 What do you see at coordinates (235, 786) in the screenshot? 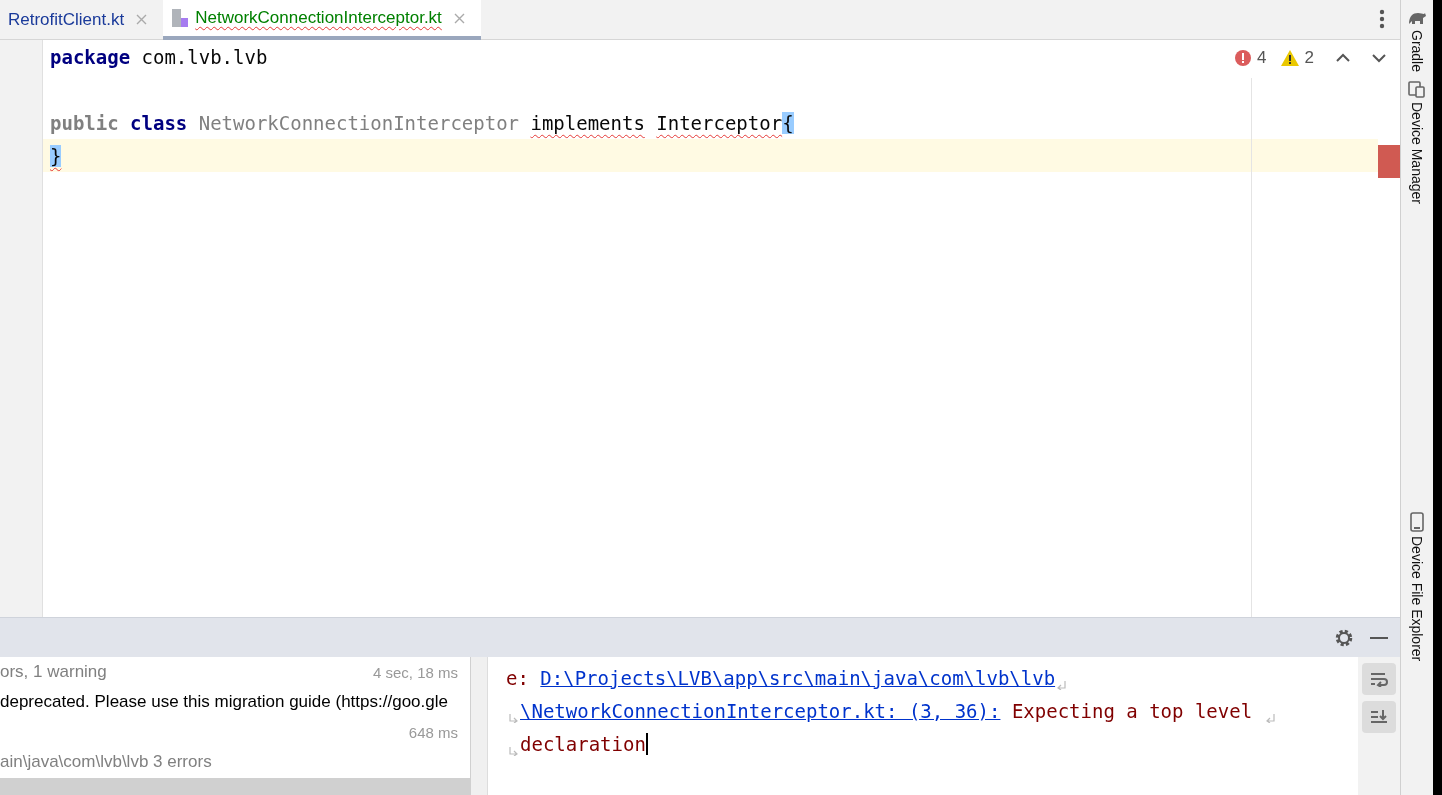
I see `horizontal-scrollbar` at bounding box center [235, 786].